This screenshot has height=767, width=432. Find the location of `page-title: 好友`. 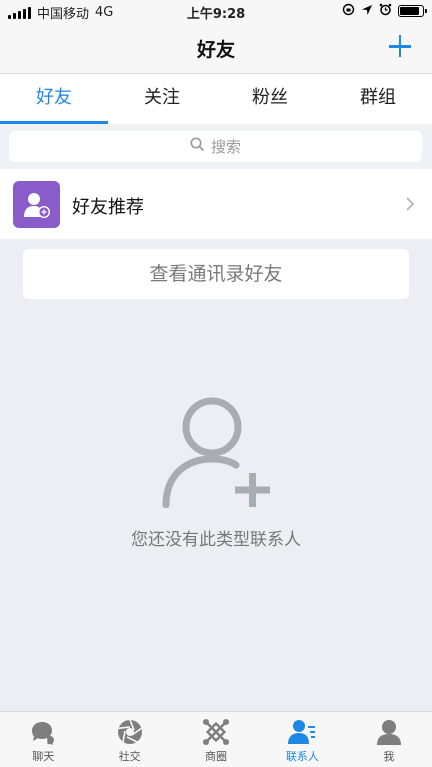

page-title: 好友 is located at coordinates (215, 50).